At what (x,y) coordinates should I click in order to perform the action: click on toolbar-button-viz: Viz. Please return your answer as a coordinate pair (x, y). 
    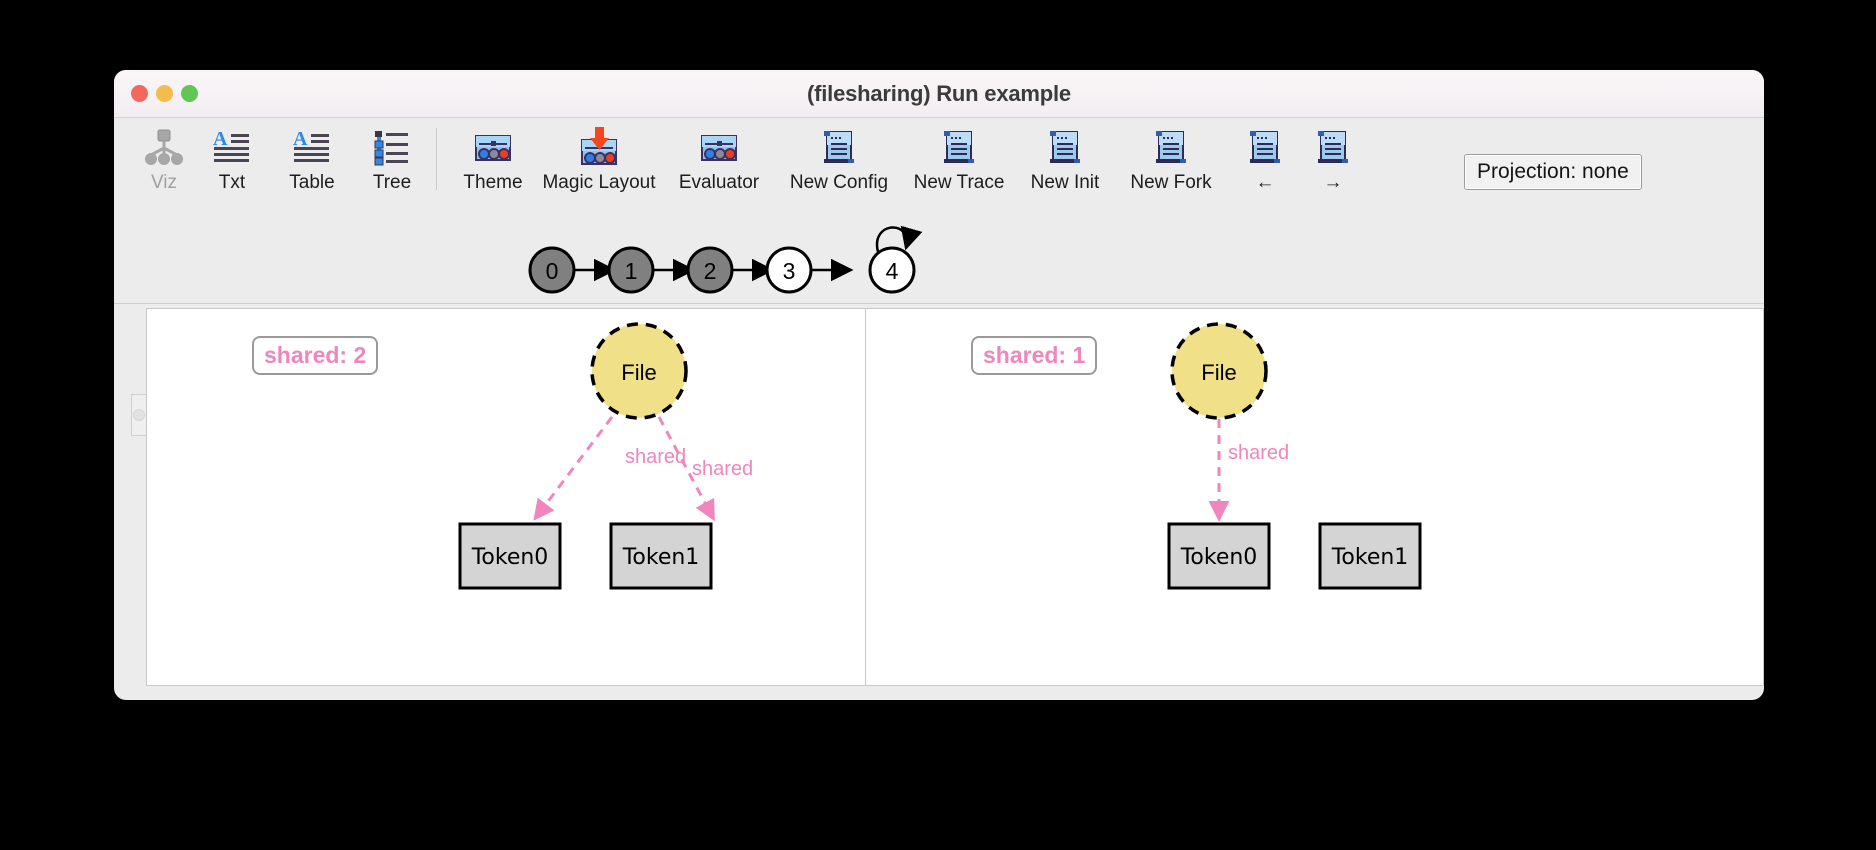
    Looking at the image, I should click on (164, 156).